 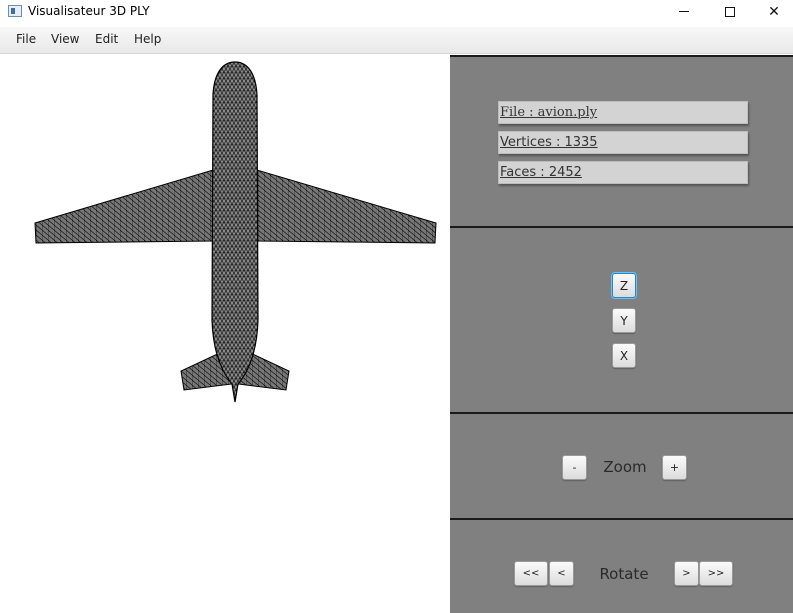 What do you see at coordinates (124, 206) in the screenshot?
I see `left-wing` at bounding box center [124, 206].